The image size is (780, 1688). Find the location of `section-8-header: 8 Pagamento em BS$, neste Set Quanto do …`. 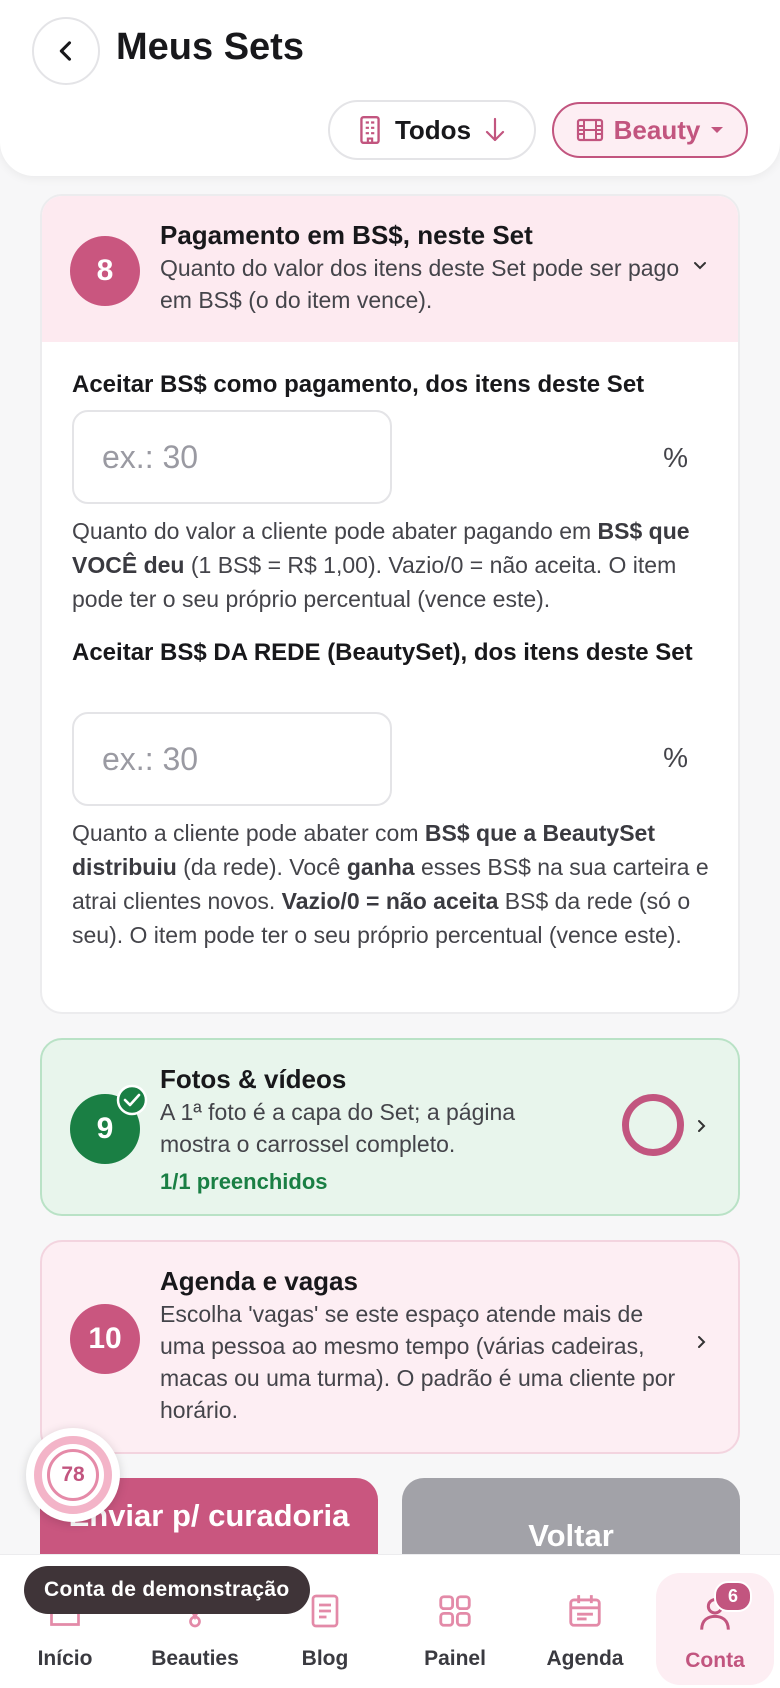

section-8-header: 8 Pagamento em BS$, neste Set Quanto do … is located at coordinates (390, 269).